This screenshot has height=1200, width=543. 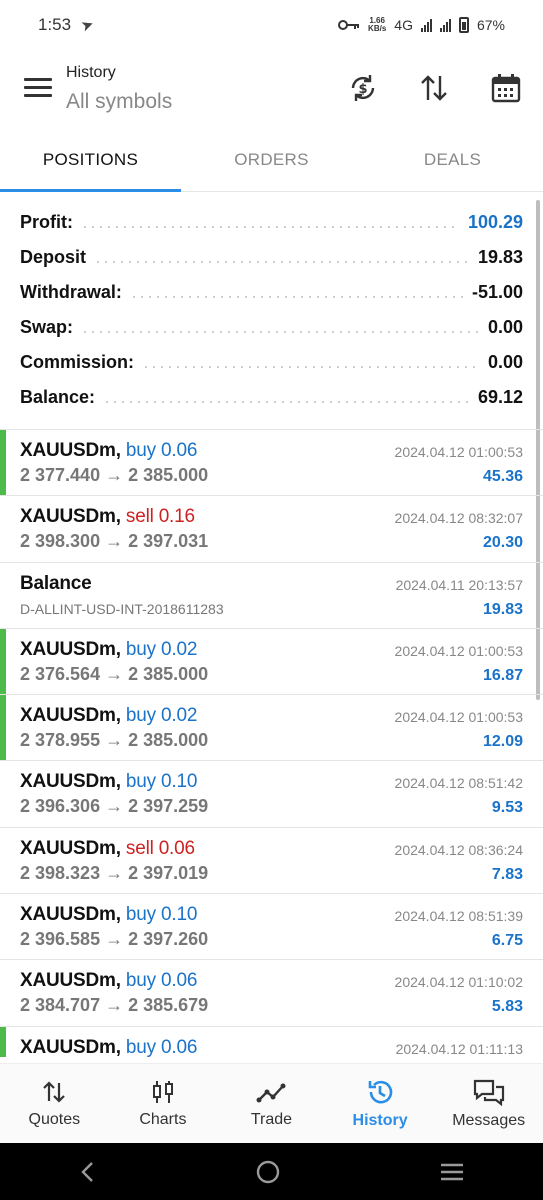 I want to click on summary-row-deposit: Deposit 19.83, so click(x=271, y=257).